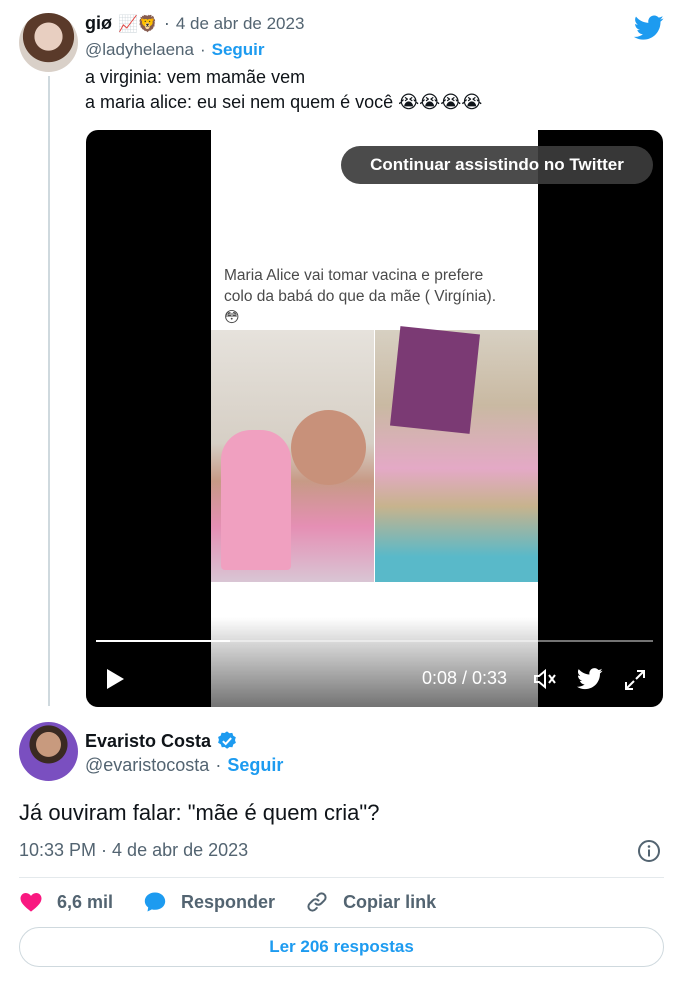  I want to click on divider, so click(341, 877).